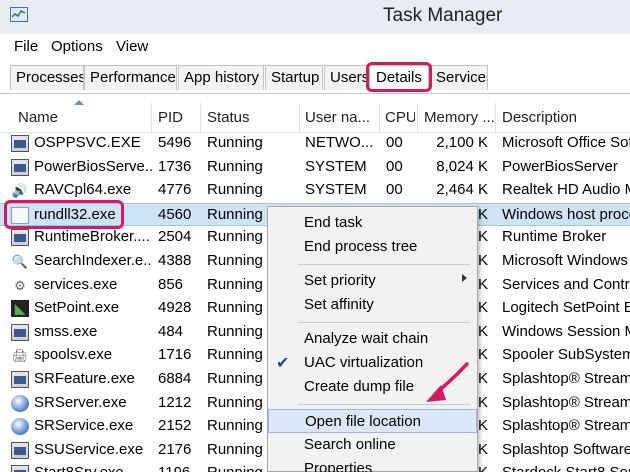 The image size is (630, 472). What do you see at coordinates (462, 190) in the screenshot?
I see `process-memory: 2,464 K` at bounding box center [462, 190].